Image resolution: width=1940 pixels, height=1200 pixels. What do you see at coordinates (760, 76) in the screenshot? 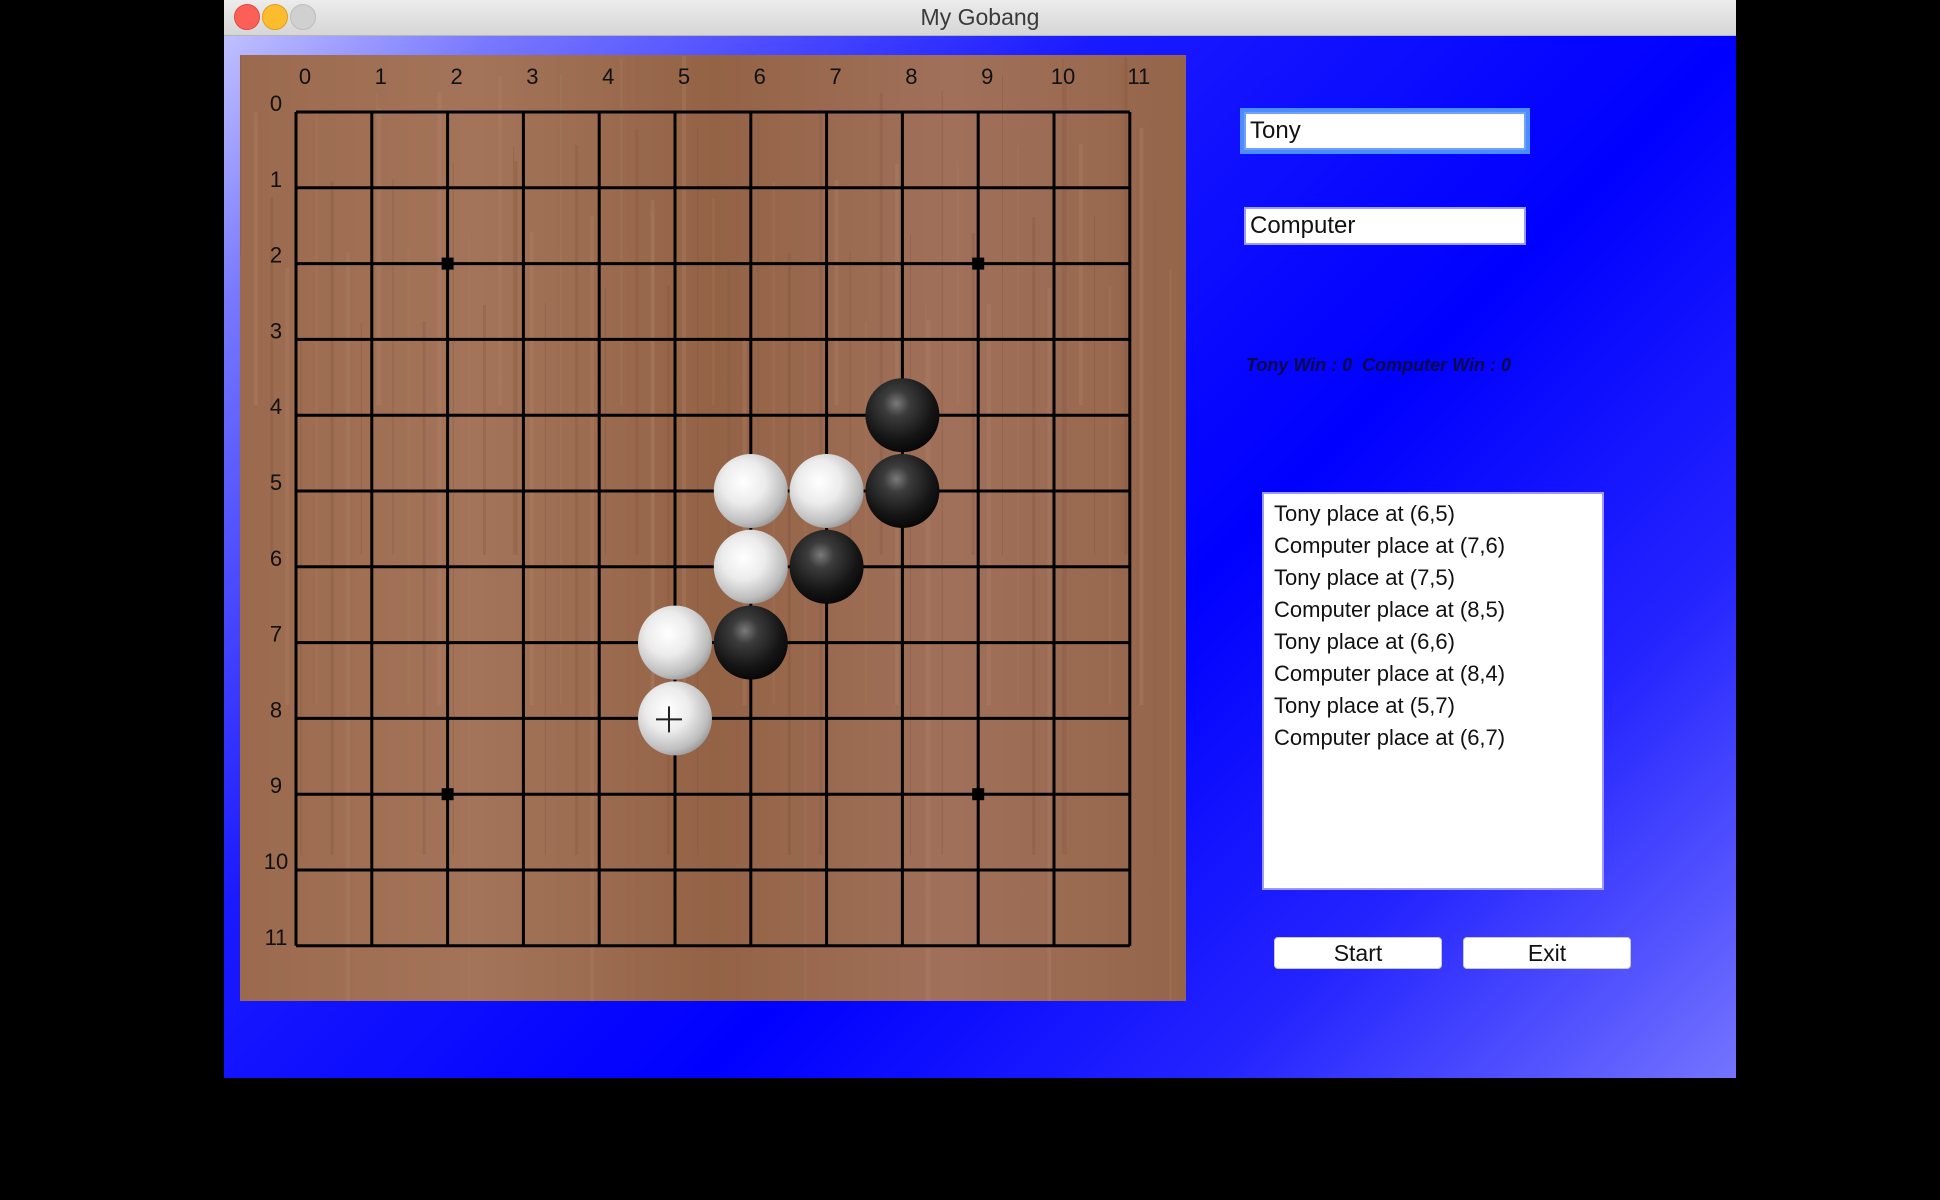
I see `column-label: 6` at bounding box center [760, 76].